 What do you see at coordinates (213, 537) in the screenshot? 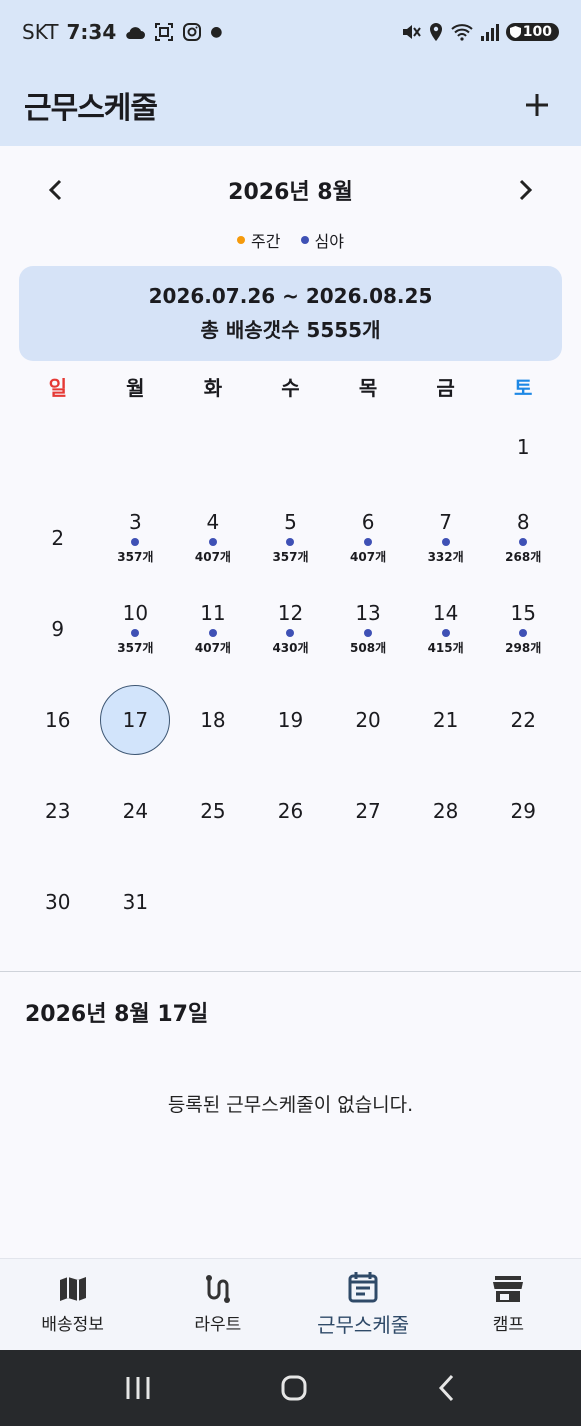
I see `calendar-day-4: 4 407개` at bounding box center [213, 537].